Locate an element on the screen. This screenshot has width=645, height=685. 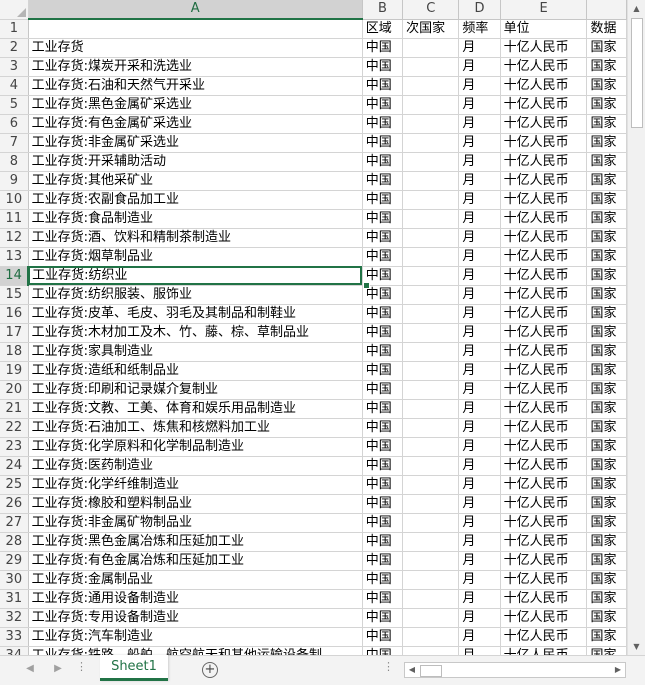
cell-a: 工业存货:酒、饮料和精制茶制造业 is located at coordinates (195, 238).